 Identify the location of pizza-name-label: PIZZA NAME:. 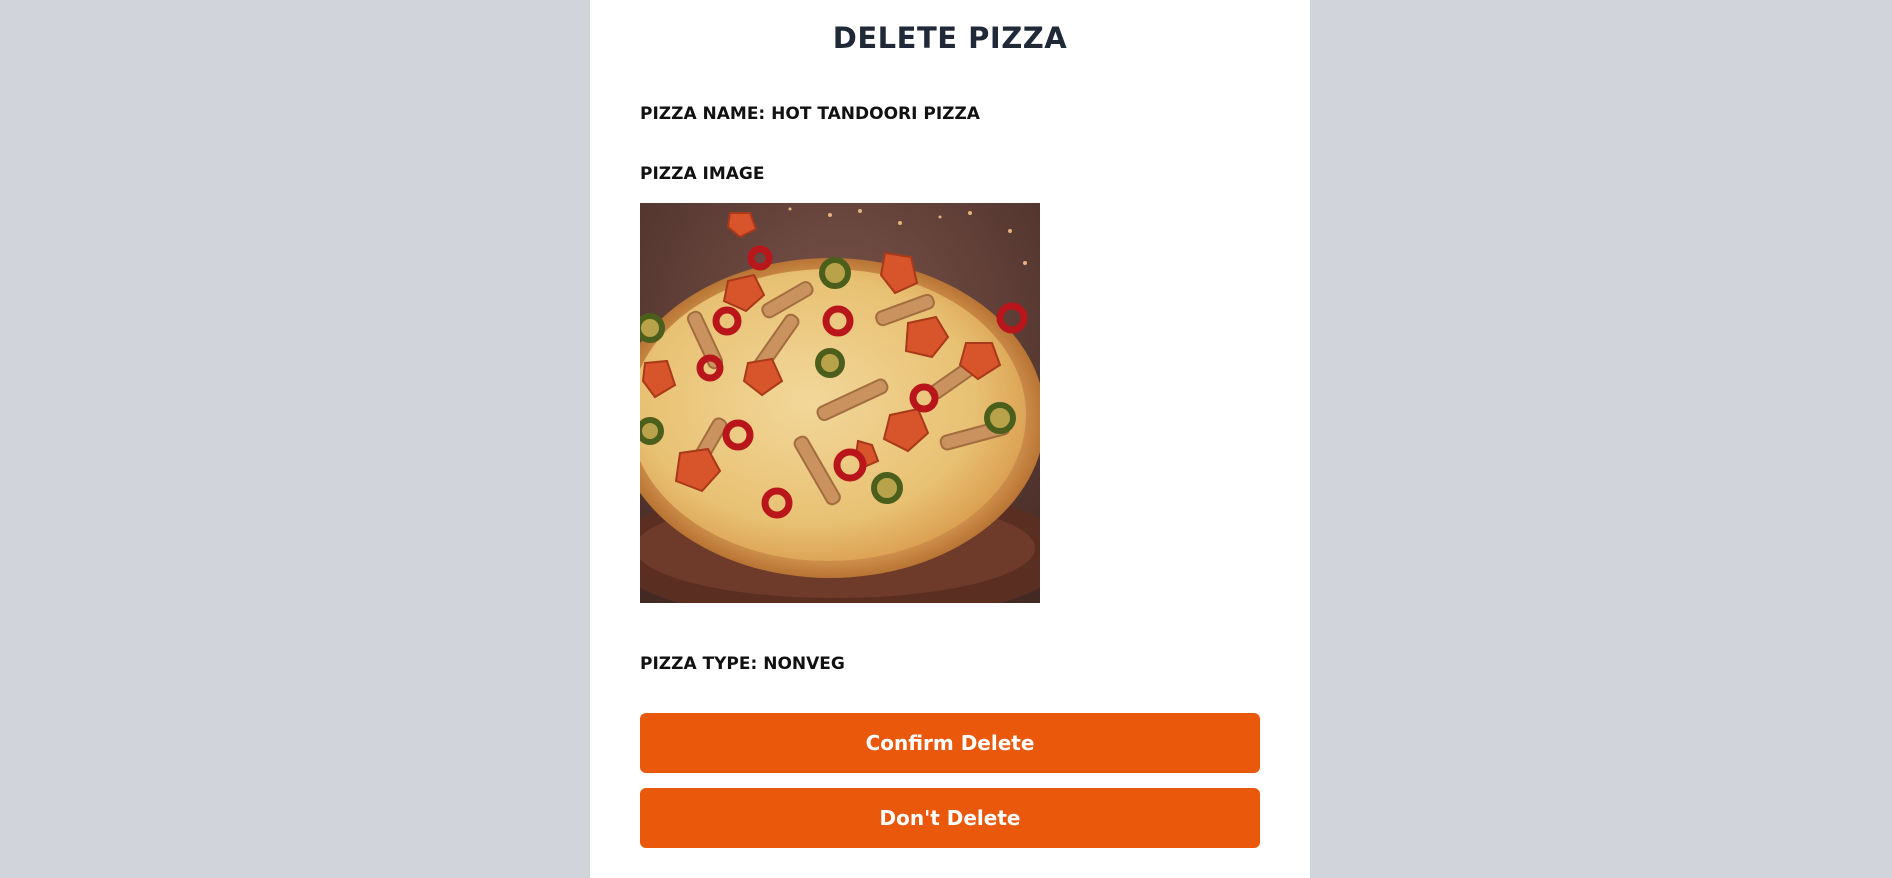
(703, 114).